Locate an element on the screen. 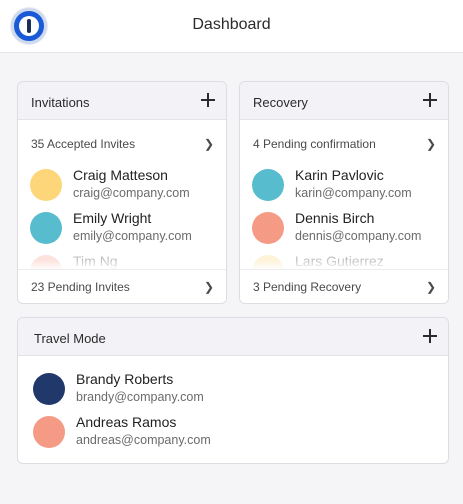 Image resolution: width=463 pixels, height=504 pixels. pending-confirmation-link: 4 Pending confirmation ❯ is located at coordinates (344, 144).